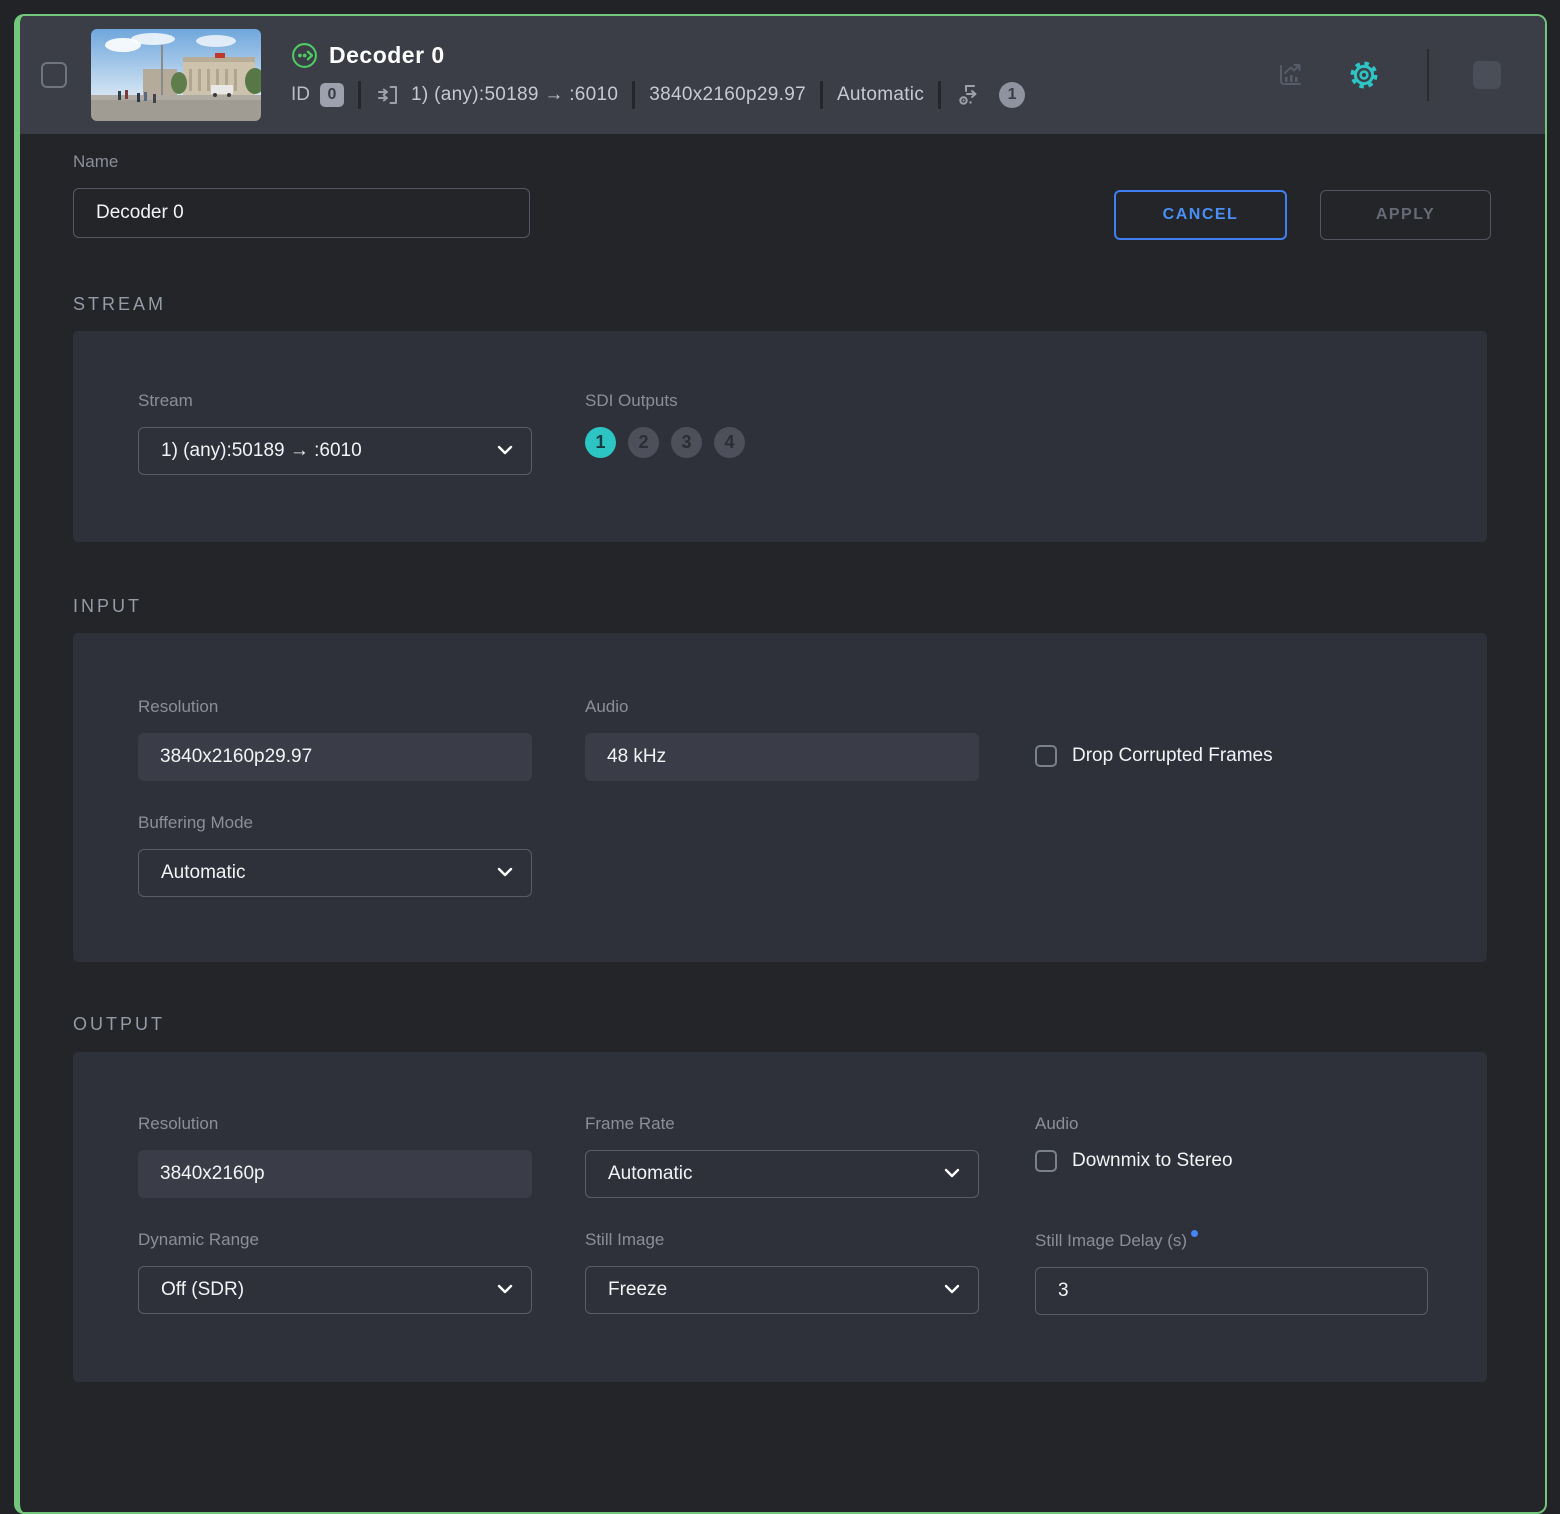 The image size is (1560, 1514). What do you see at coordinates (335, 1290) in the screenshot?
I see `dynamic-range-select: Off (SDR)` at bounding box center [335, 1290].